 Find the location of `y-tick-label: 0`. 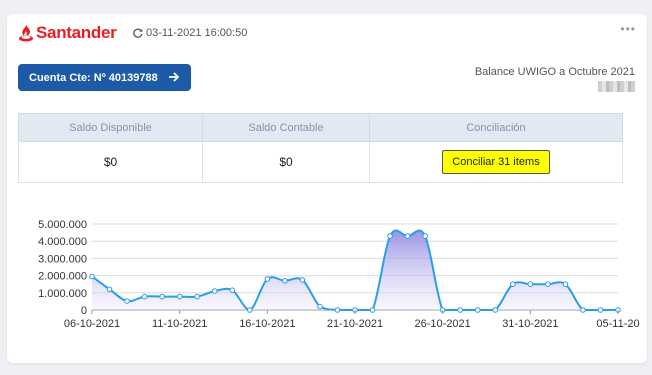

y-tick-label: 0 is located at coordinates (84, 311).